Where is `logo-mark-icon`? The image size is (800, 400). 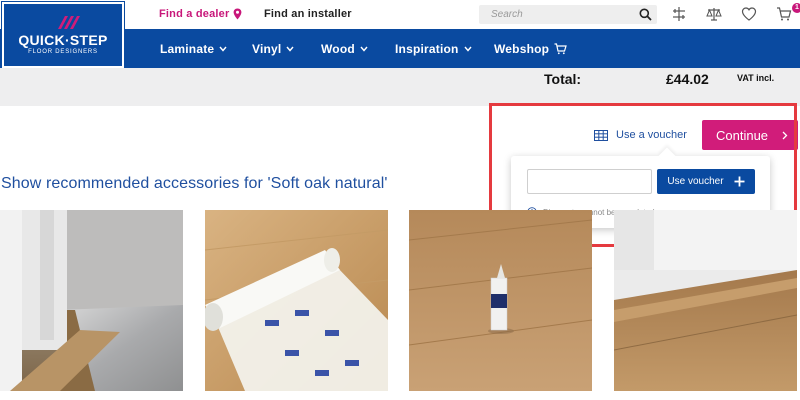 logo-mark-icon is located at coordinates (69, 22).